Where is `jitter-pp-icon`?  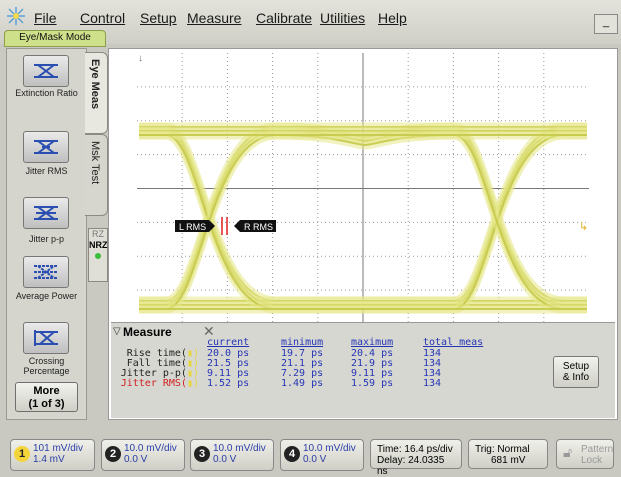 jitter-pp-icon is located at coordinates (46, 213).